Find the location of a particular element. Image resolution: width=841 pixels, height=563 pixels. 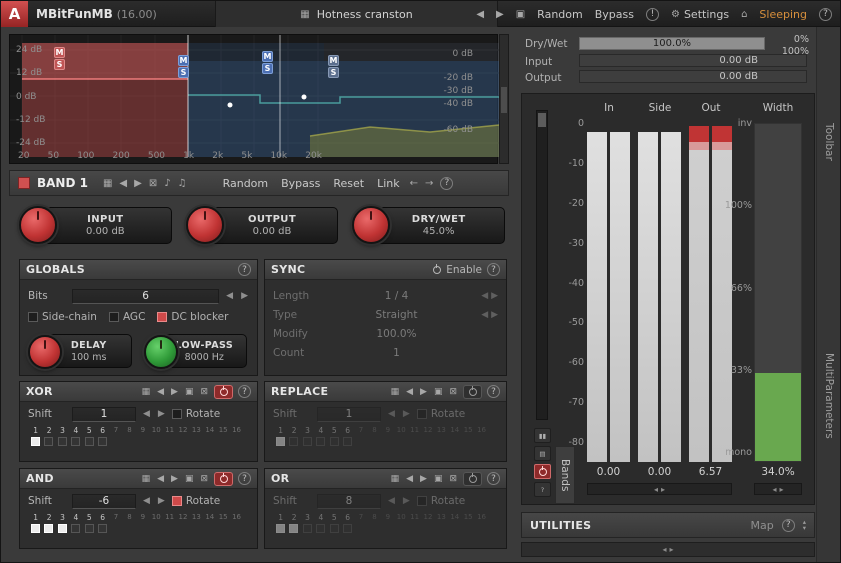

random-button: Random is located at coordinates (560, 14).